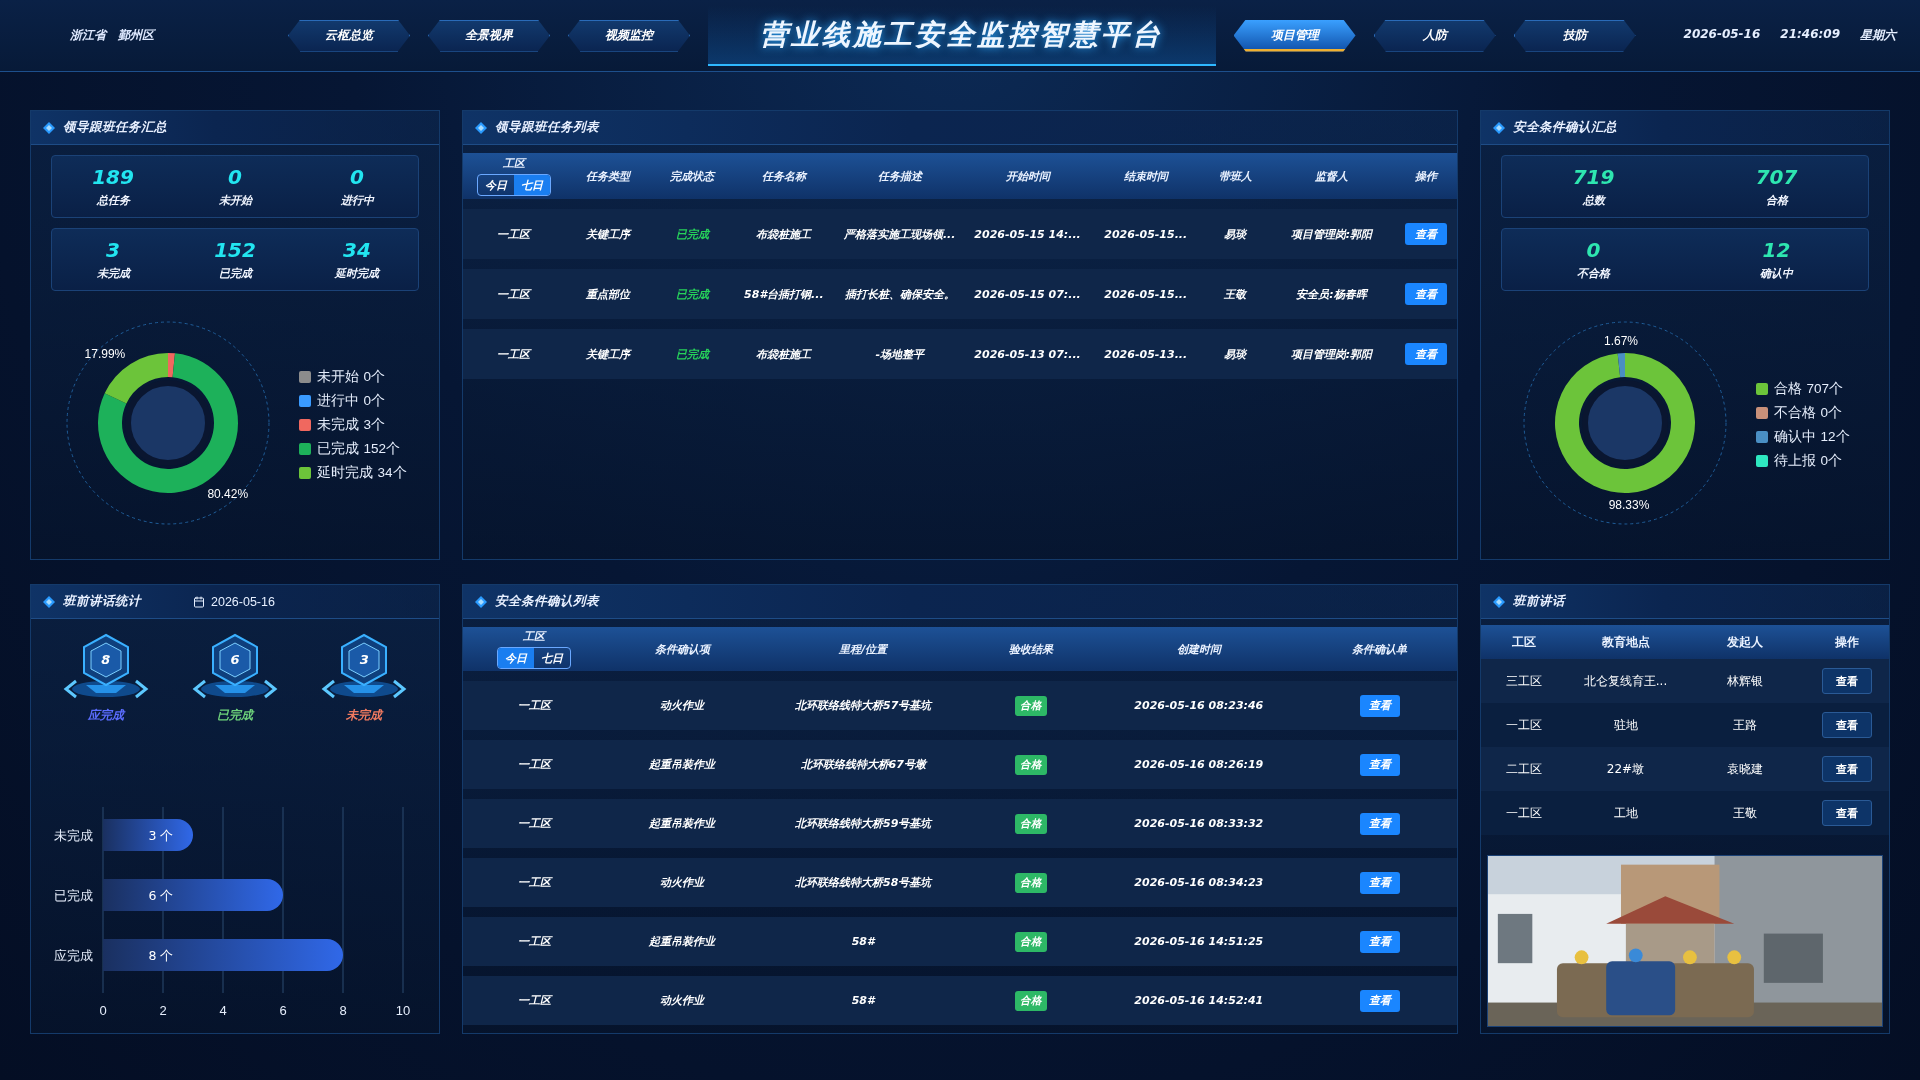 This screenshot has width=1920, height=1080. Describe the element at coordinates (489, 35) in the screenshot. I see `nav-tab: 全景视界` at that location.